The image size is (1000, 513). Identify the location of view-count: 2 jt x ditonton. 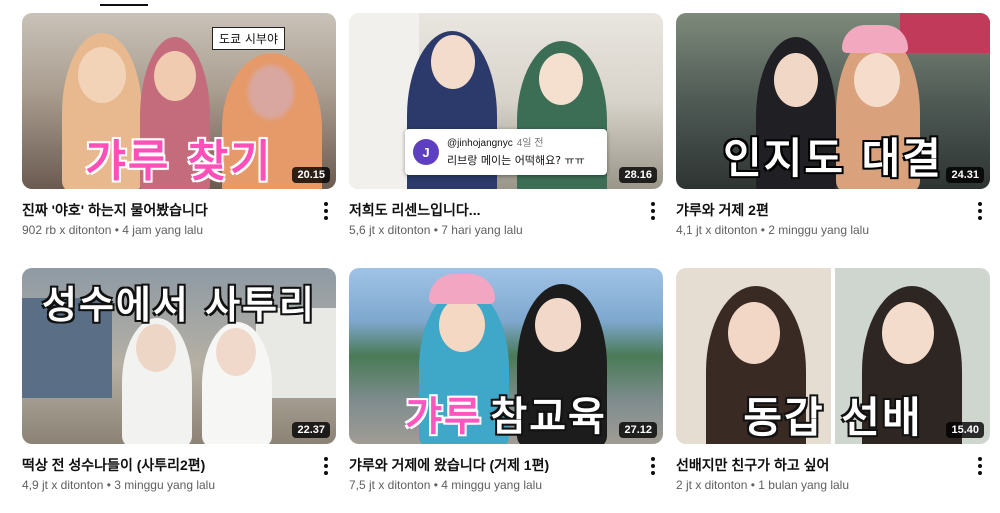
(712, 485).